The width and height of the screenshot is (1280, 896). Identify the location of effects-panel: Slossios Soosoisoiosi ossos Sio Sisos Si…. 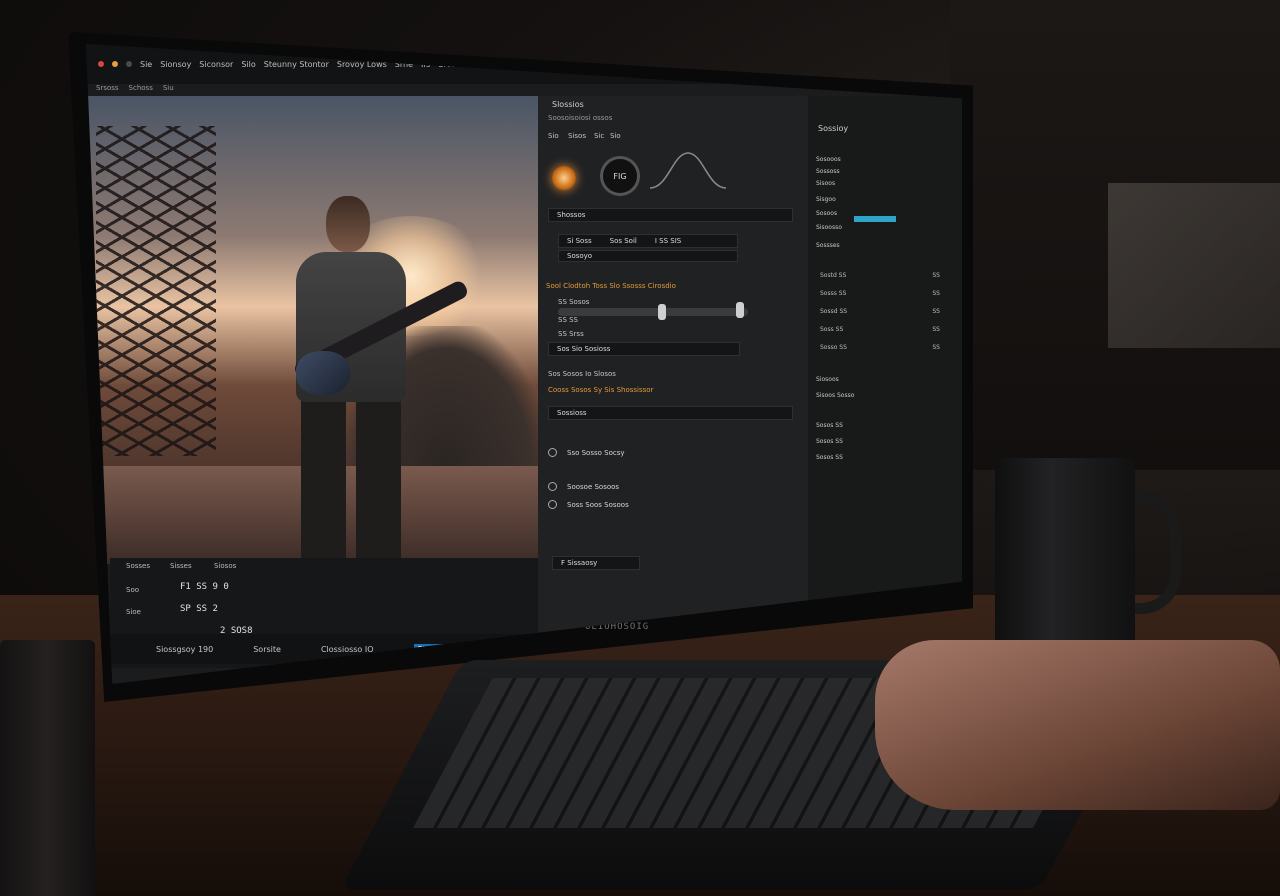
(673, 376).